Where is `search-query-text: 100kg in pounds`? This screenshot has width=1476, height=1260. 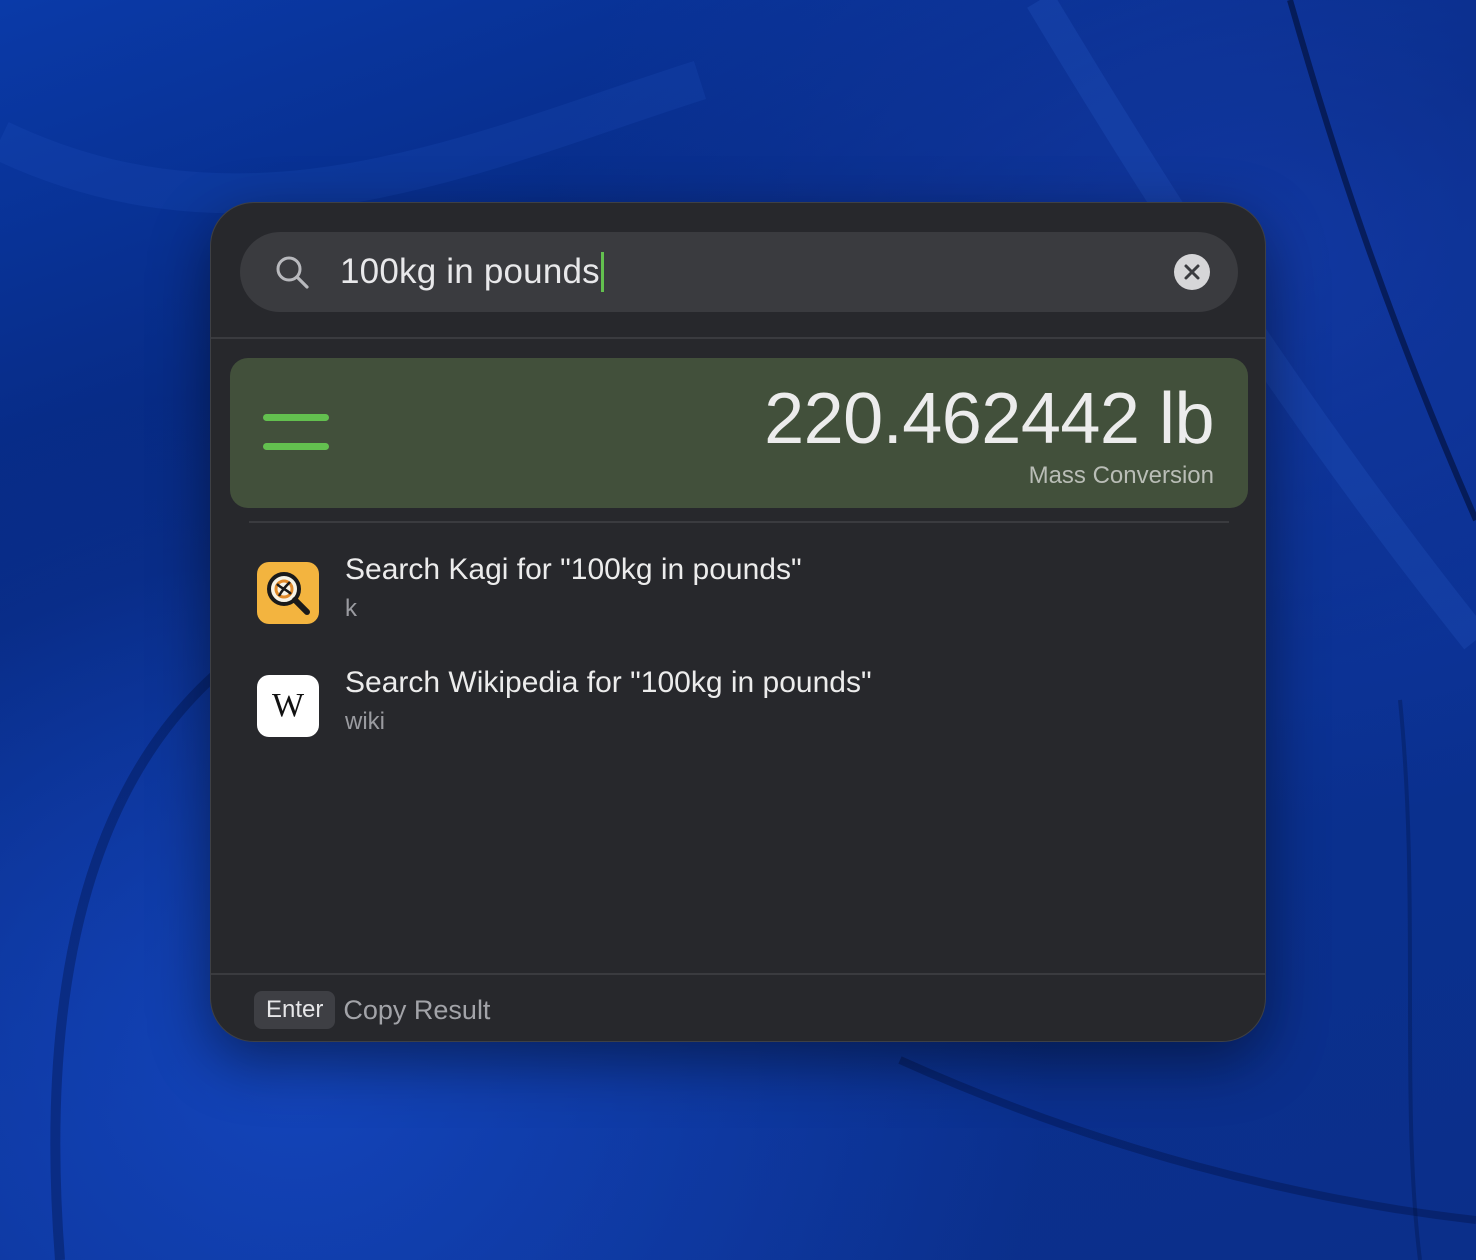 search-query-text: 100kg in pounds is located at coordinates (470, 271).